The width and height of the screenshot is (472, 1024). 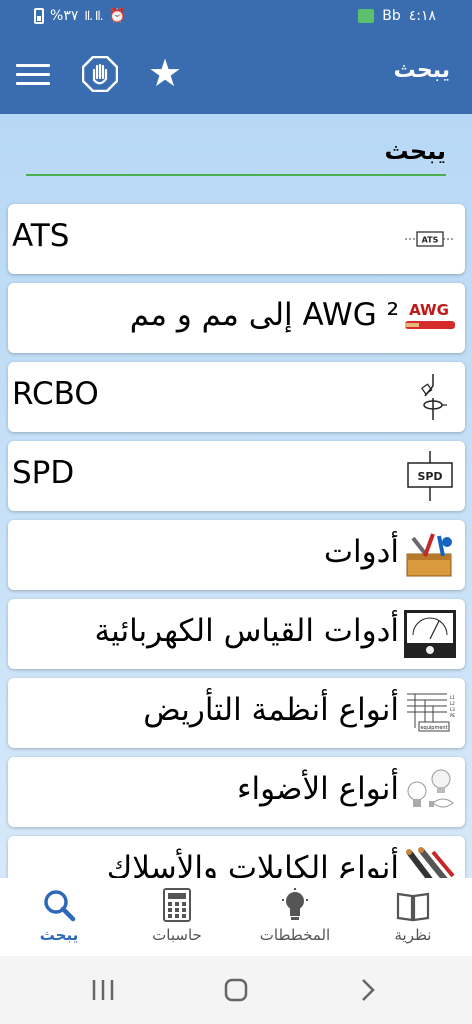 What do you see at coordinates (366, 16) in the screenshot?
I see `notification-app-icon` at bounding box center [366, 16].